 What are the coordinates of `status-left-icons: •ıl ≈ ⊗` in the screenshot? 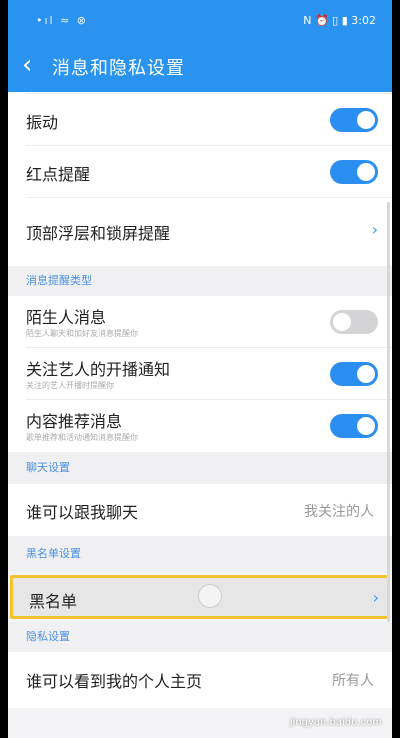 It's located at (62, 20).